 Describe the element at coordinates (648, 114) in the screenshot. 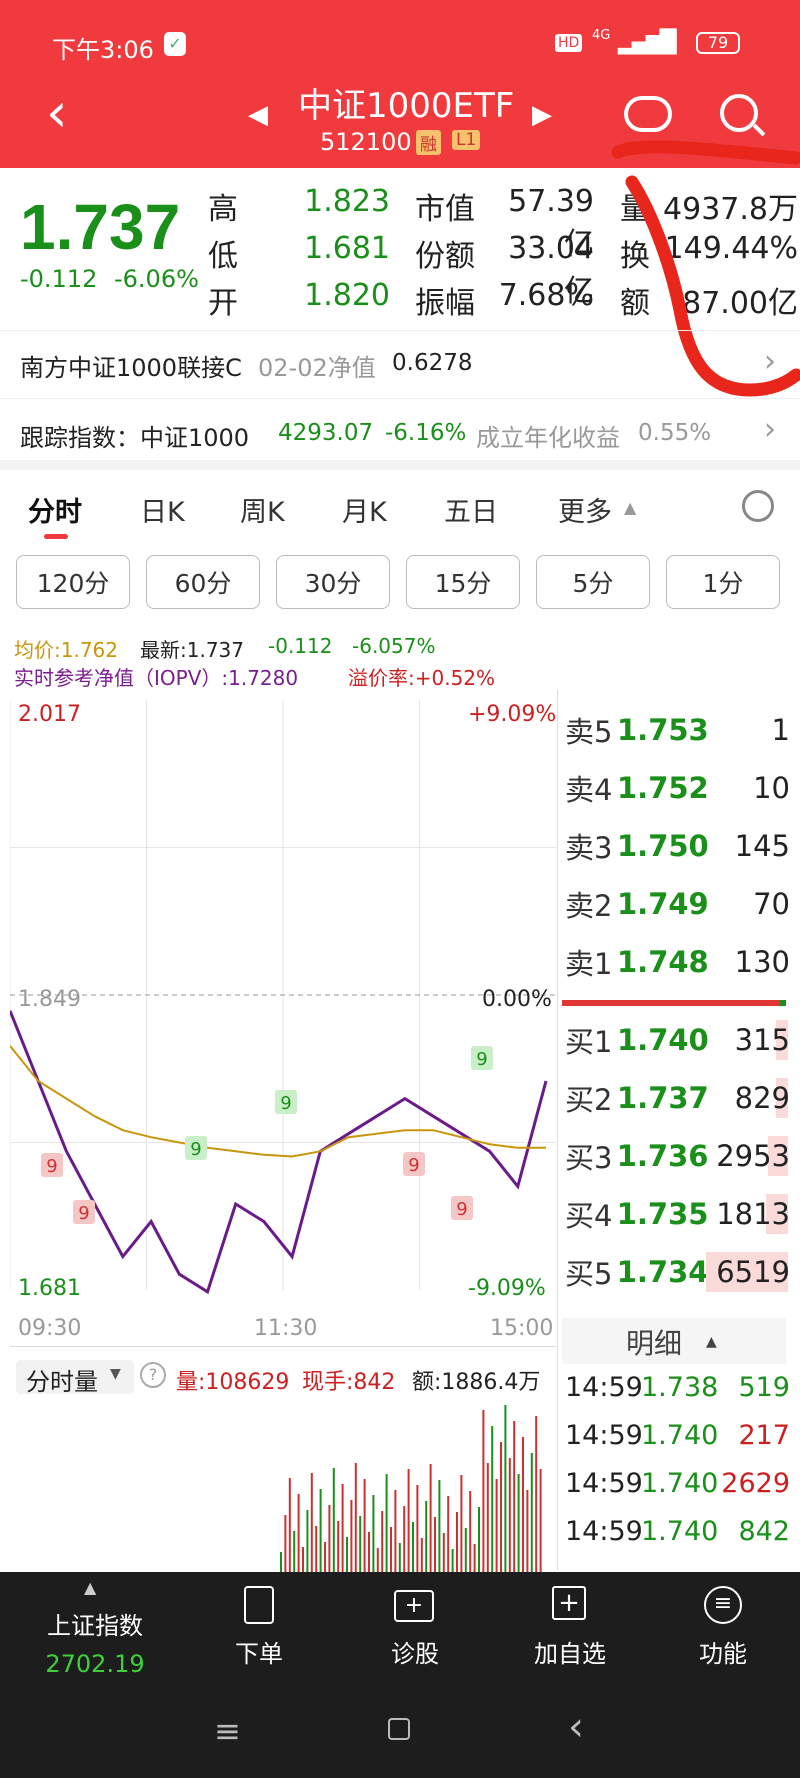

I see `robot-icon` at that location.